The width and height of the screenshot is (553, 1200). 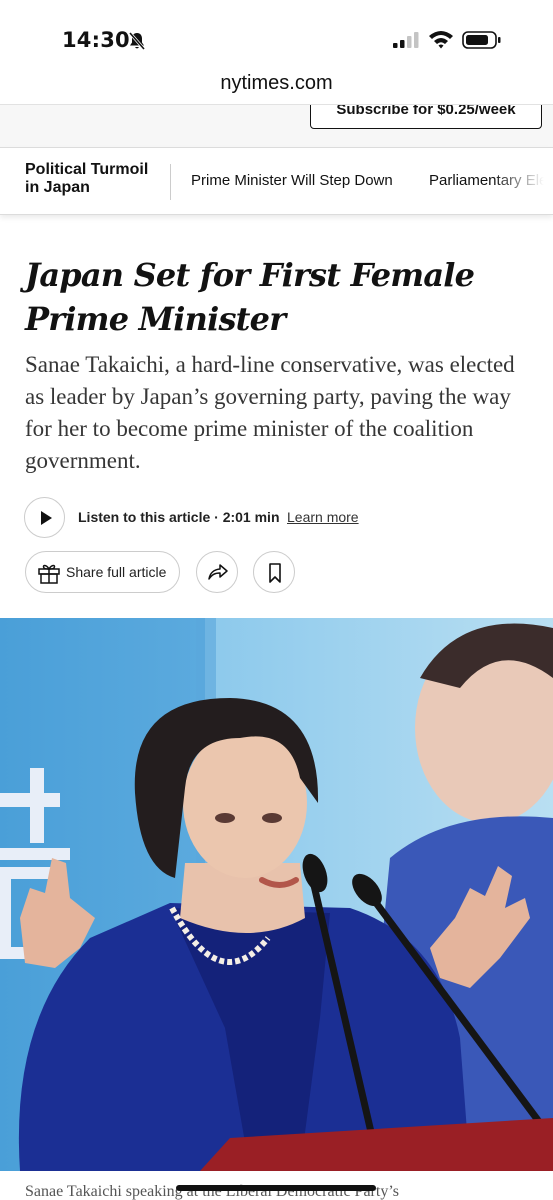 I want to click on home-indicator, so click(x=276, y=1188).